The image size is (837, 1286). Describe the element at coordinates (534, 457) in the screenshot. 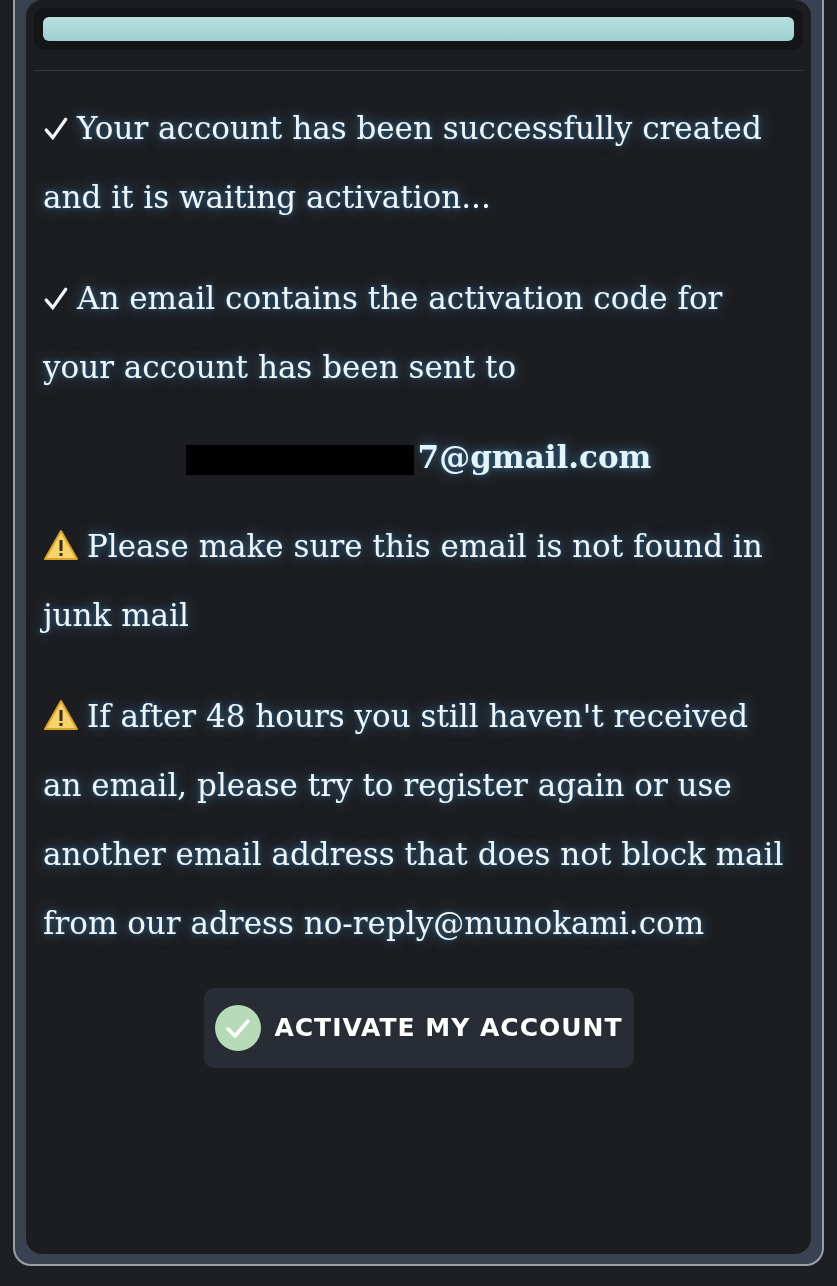

I see `email-address: 7@gmail.com` at that location.